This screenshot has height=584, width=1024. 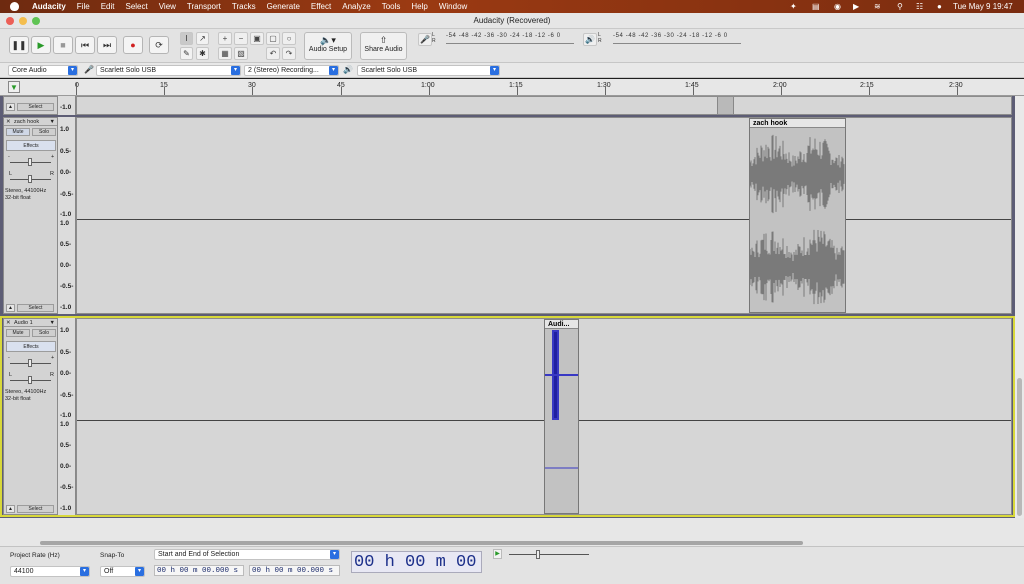 I want to click on zoom-in-icon: +, so click(x=225, y=38).